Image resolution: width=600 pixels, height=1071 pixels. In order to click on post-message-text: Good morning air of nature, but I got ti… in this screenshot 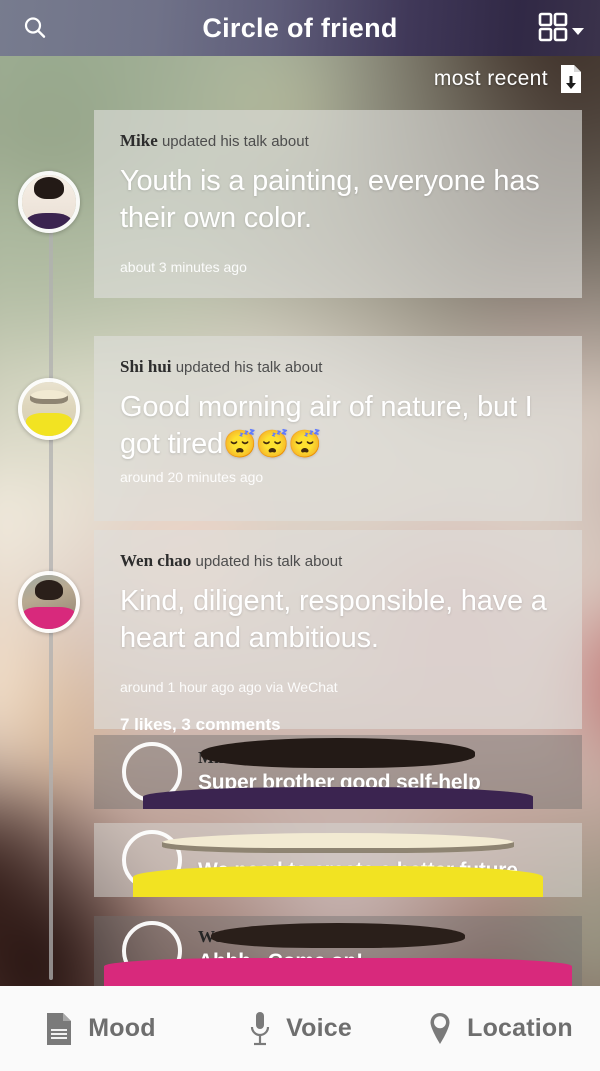, I will do `click(326, 425)`.